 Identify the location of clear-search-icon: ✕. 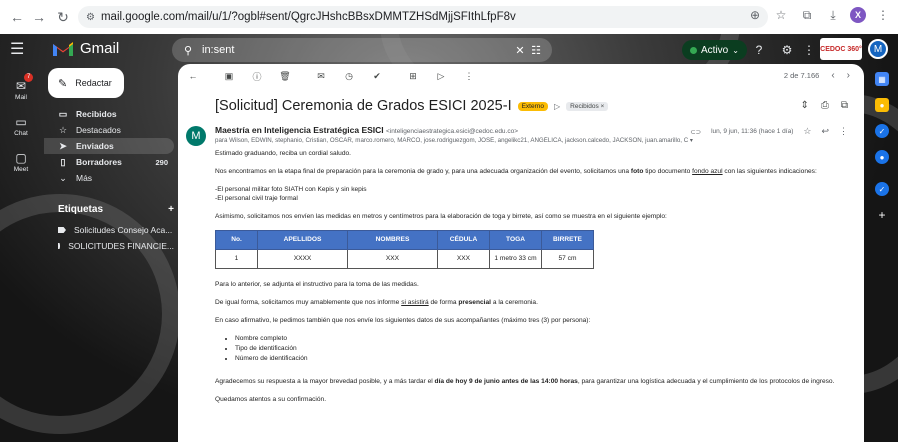
(520, 50).